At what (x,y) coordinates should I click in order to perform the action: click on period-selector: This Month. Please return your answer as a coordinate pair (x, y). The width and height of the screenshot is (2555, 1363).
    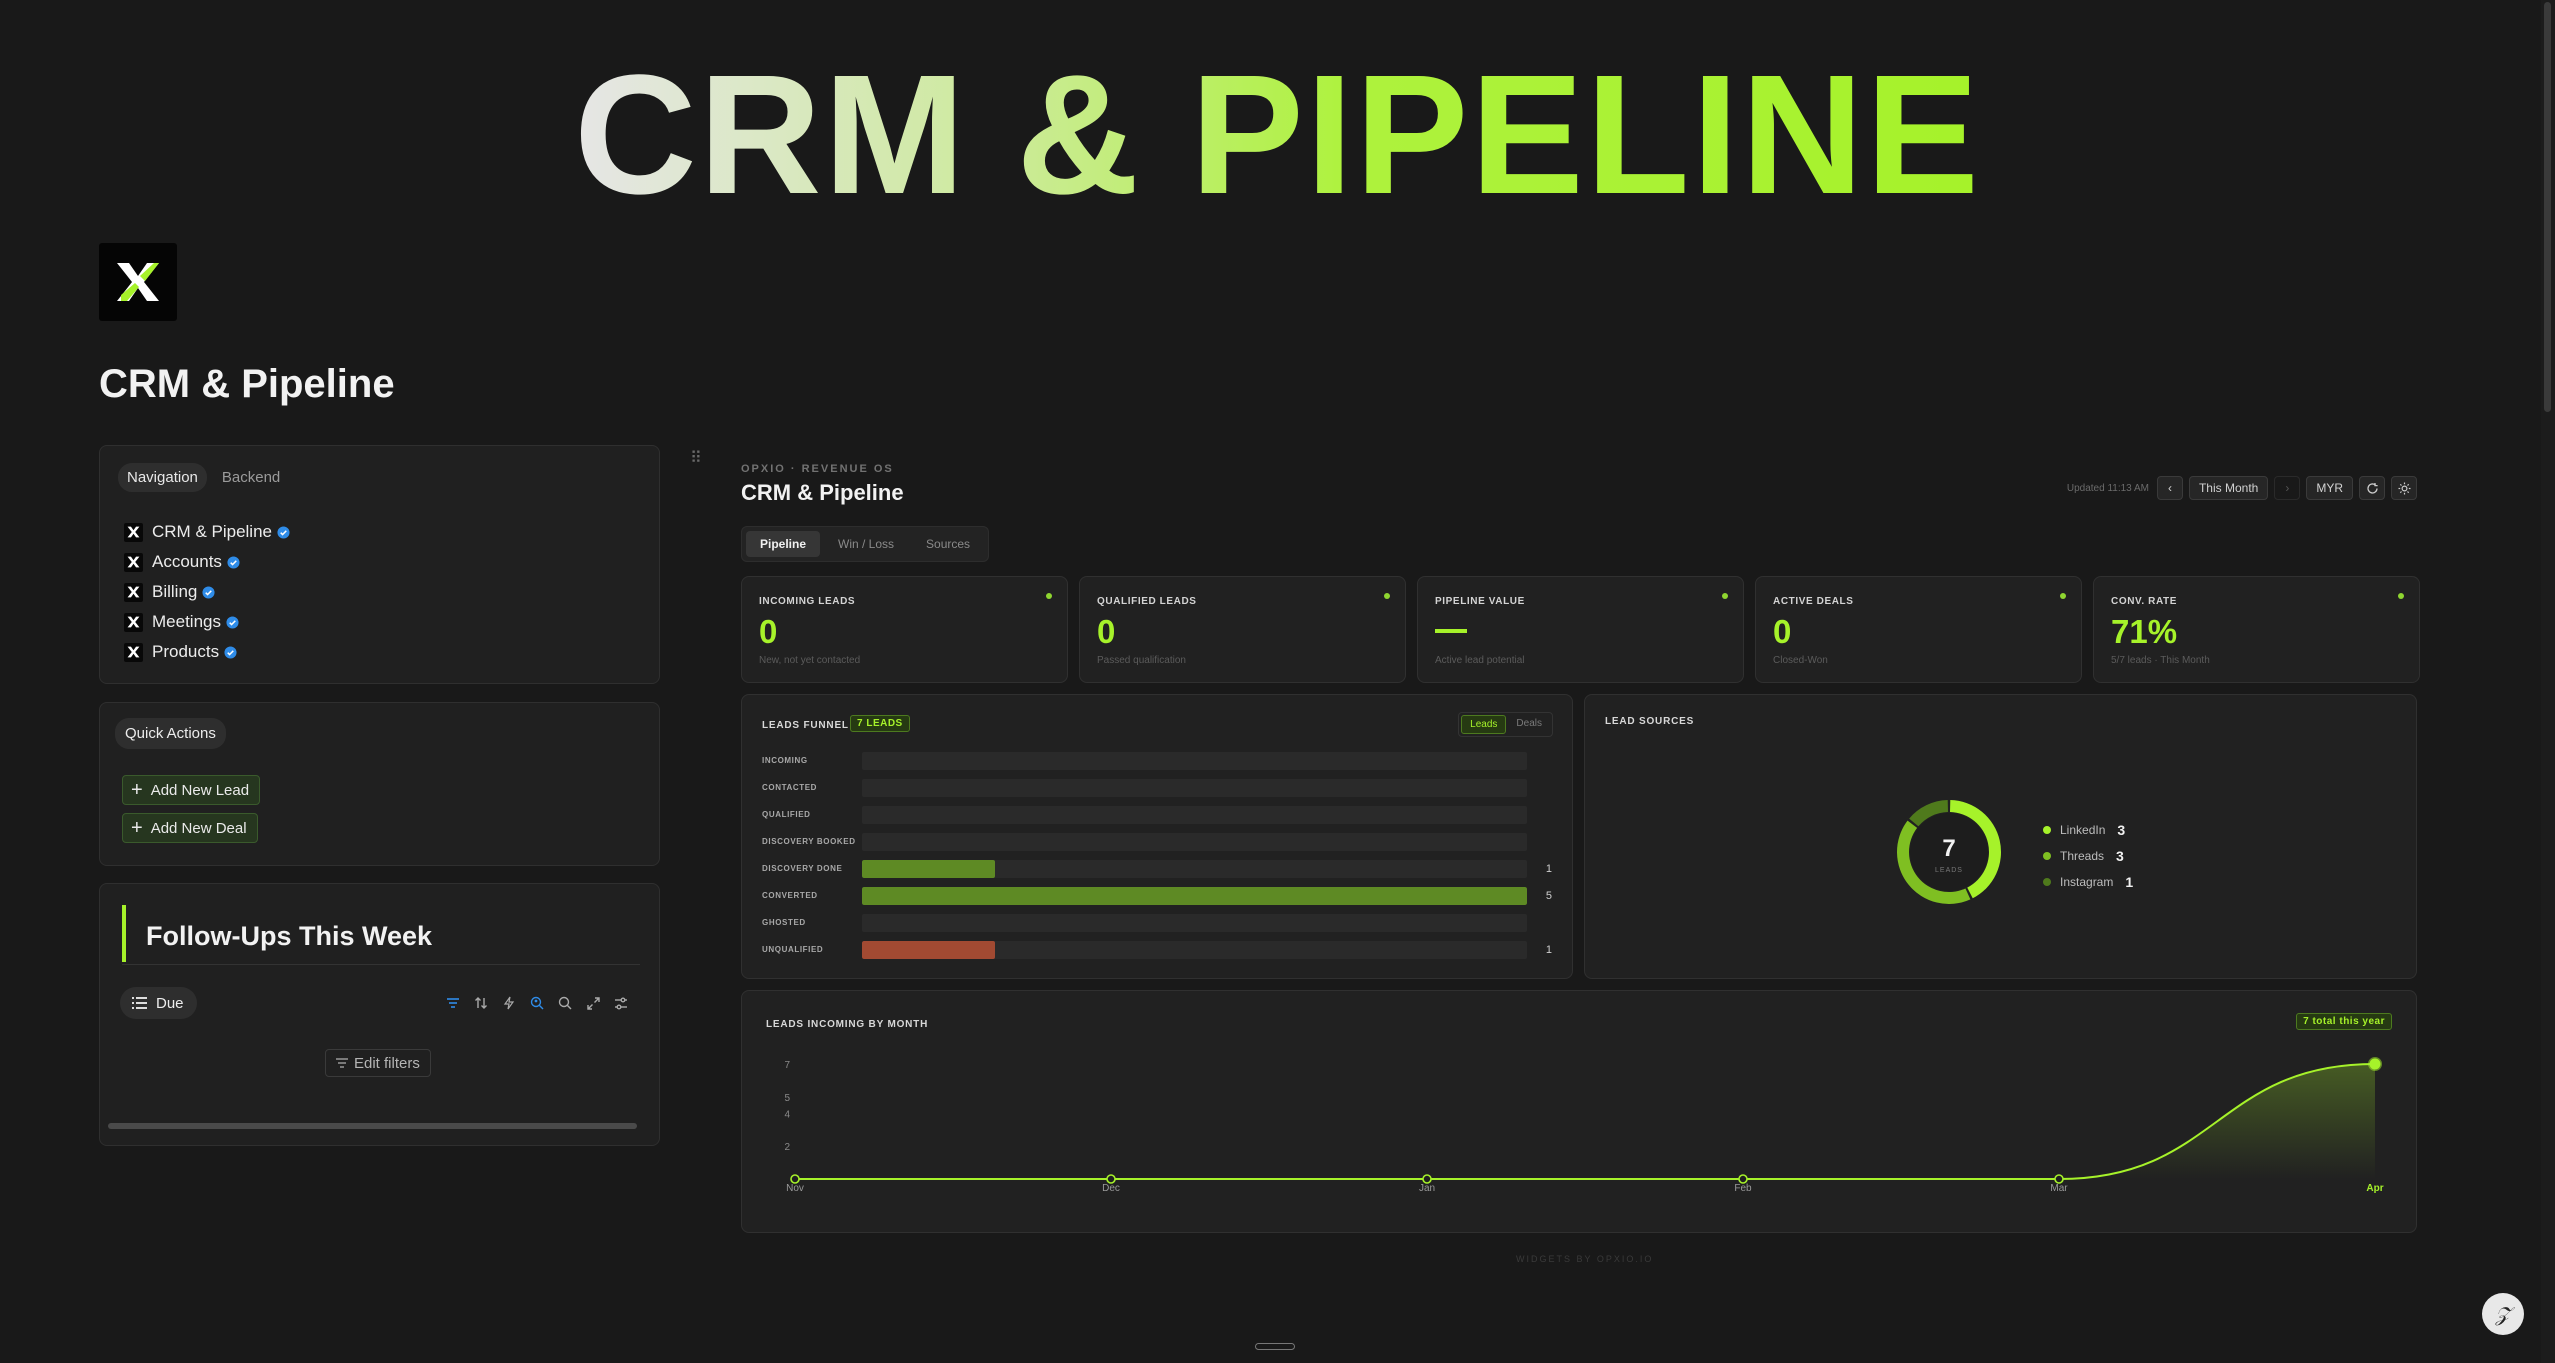
    Looking at the image, I should click on (2228, 488).